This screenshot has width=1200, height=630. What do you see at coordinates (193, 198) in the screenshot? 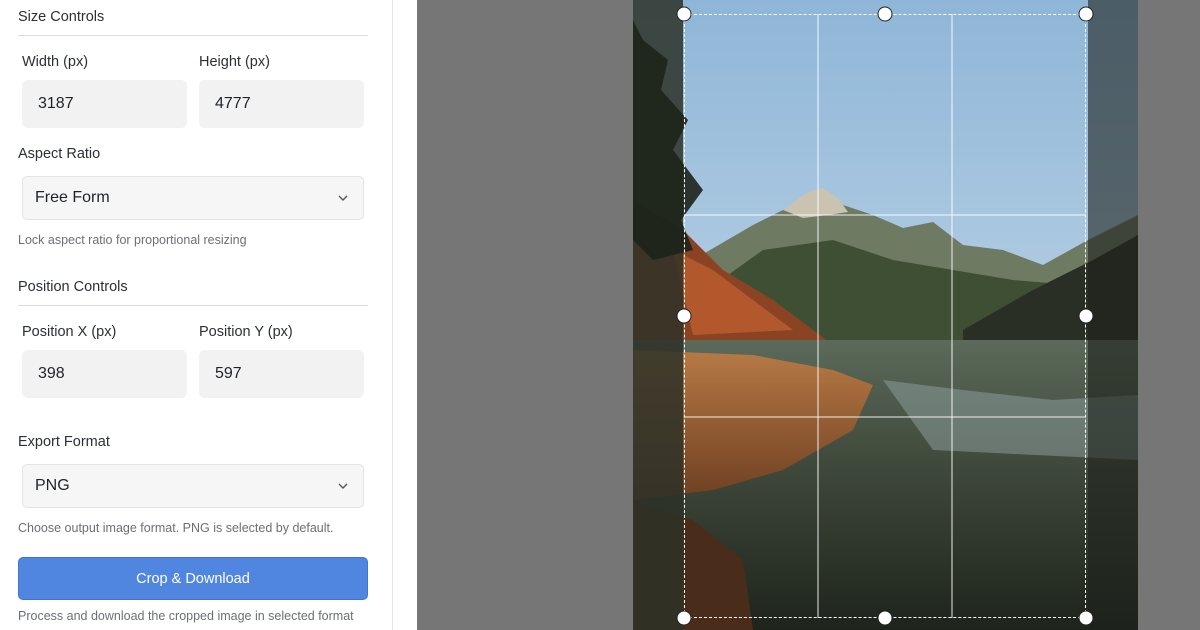
I see `aspect-ratio-select: Free Form` at bounding box center [193, 198].